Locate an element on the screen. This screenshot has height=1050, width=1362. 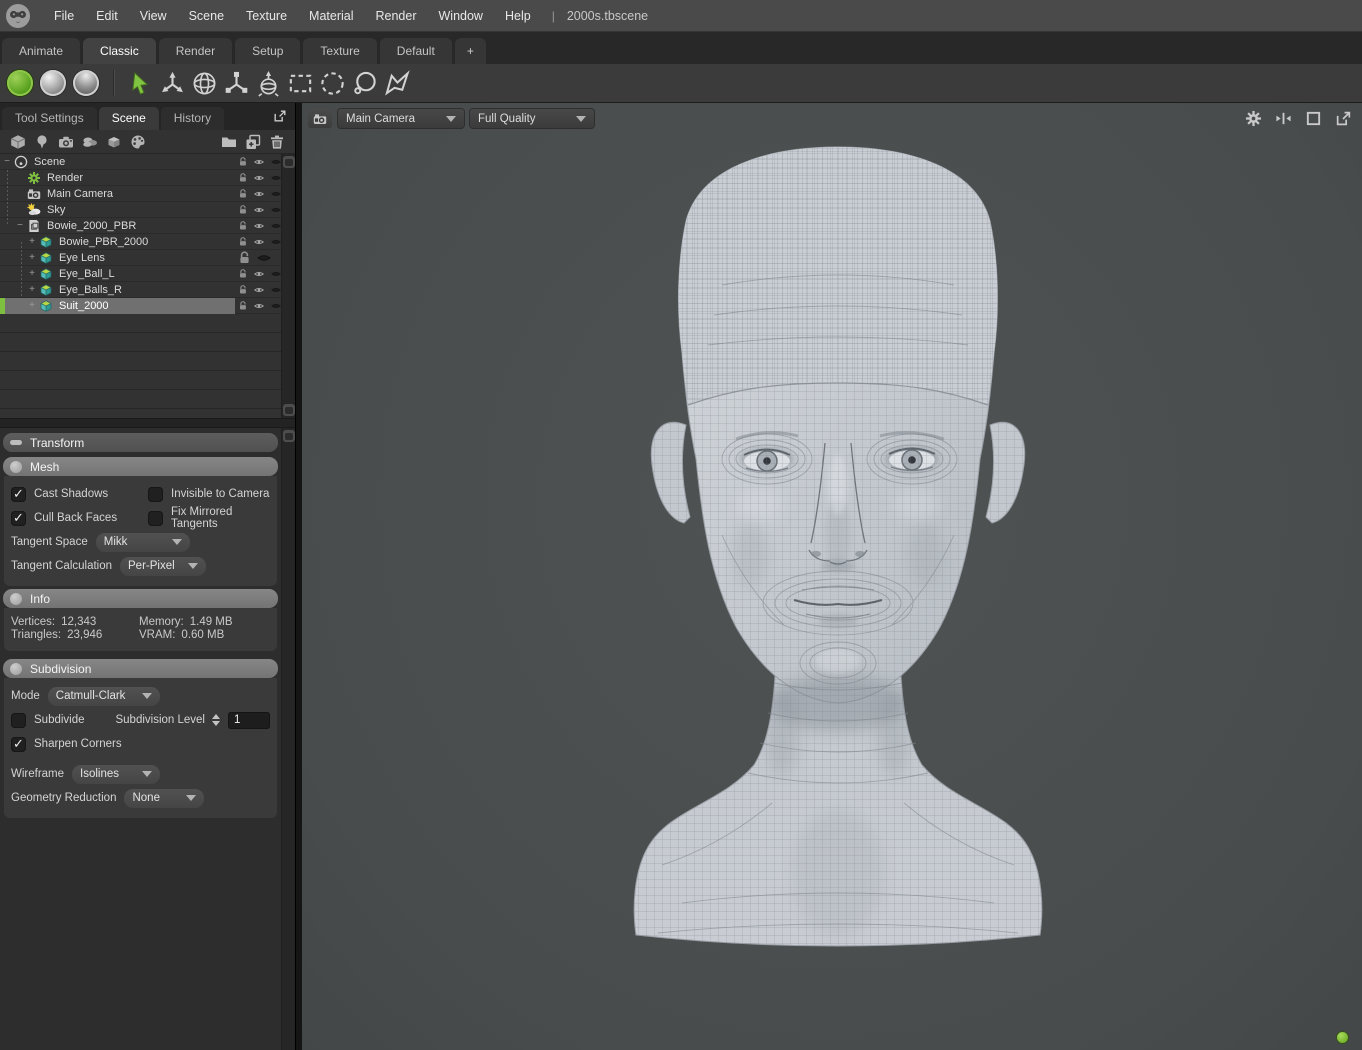
menu-window: Window is located at coordinates (461, 16).